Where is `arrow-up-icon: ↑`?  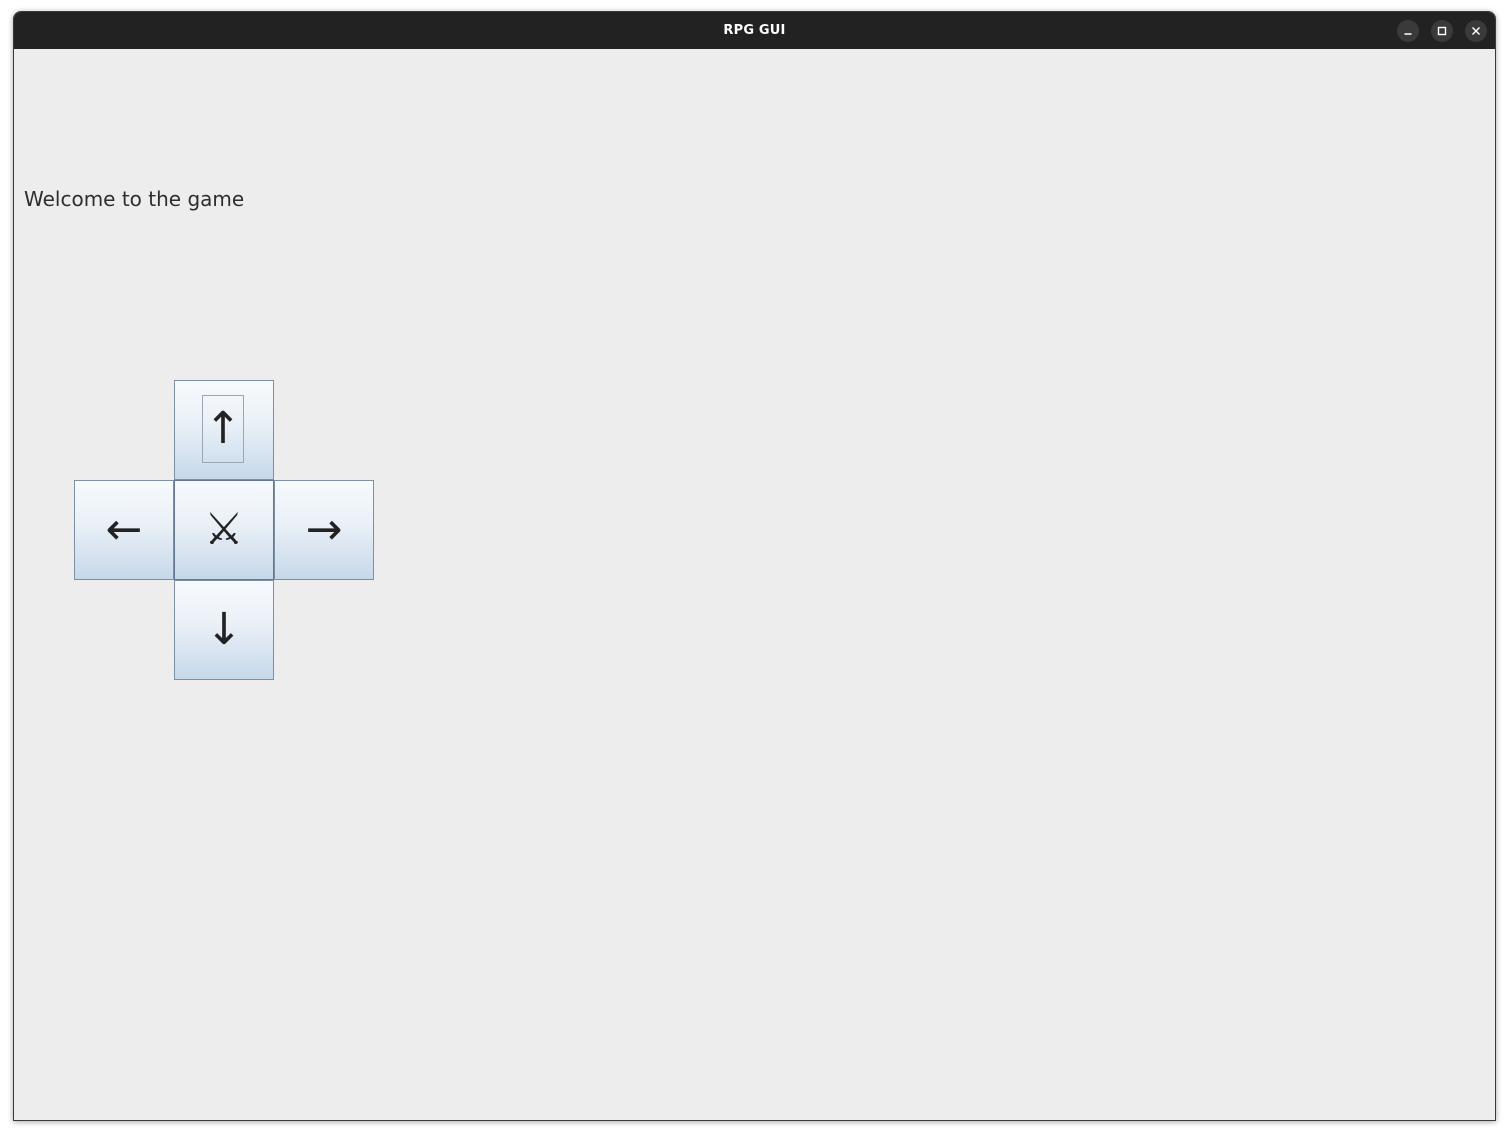
arrow-up-icon: ↑ is located at coordinates (223, 428).